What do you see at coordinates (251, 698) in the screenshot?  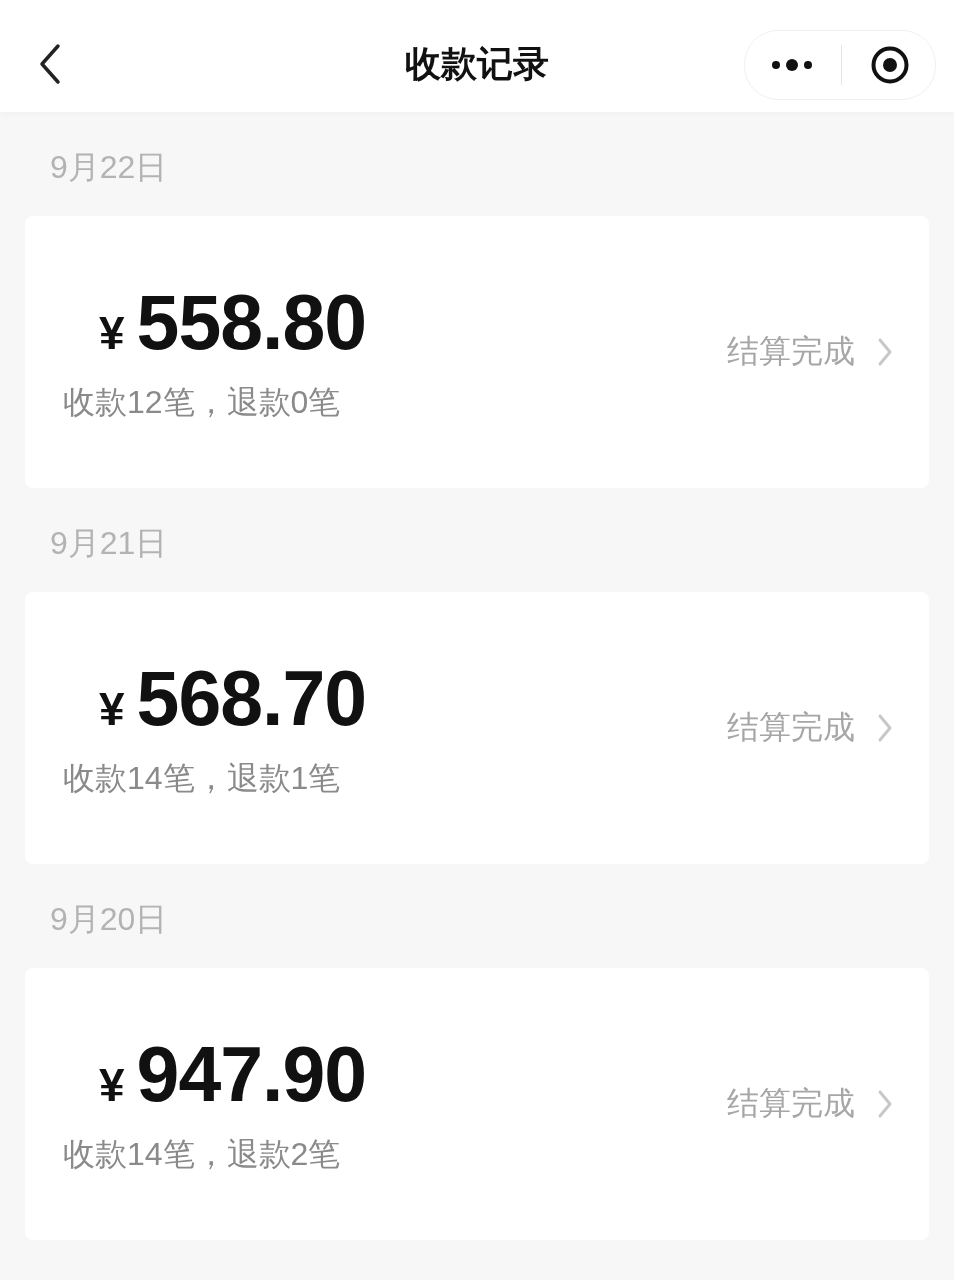 I see `amount-text: 568.70` at bounding box center [251, 698].